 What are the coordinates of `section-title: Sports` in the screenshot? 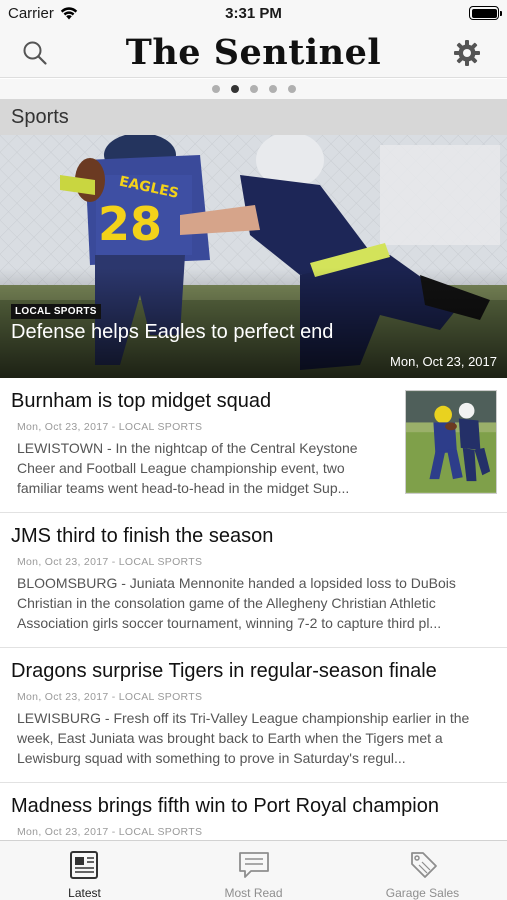 It's located at (253, 117).